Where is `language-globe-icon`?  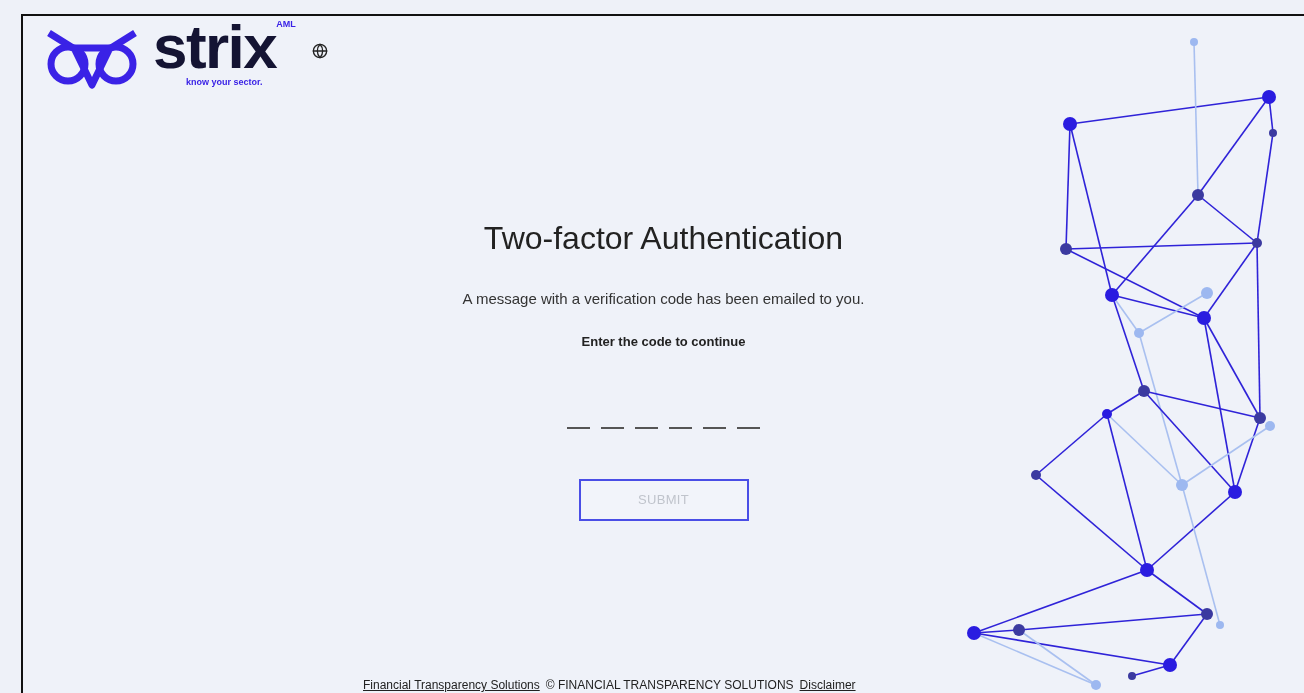
language-globe-icon is located at coordinates (319, 51).